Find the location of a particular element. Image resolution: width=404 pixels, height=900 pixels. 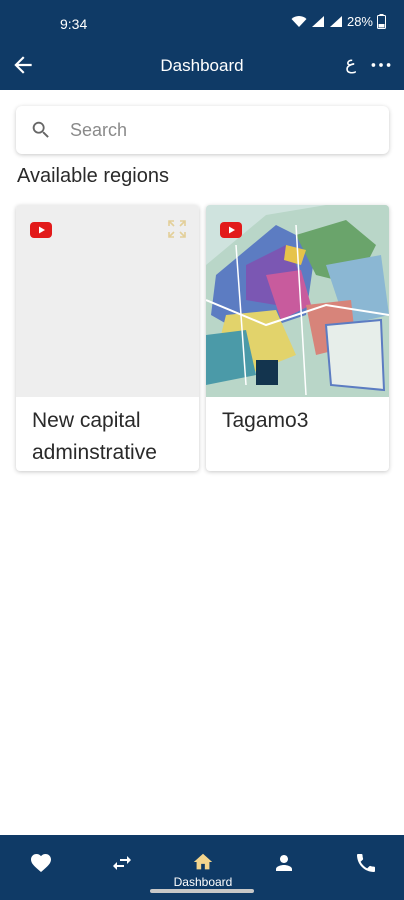

nav-profile is located at coordinates (284, 867).